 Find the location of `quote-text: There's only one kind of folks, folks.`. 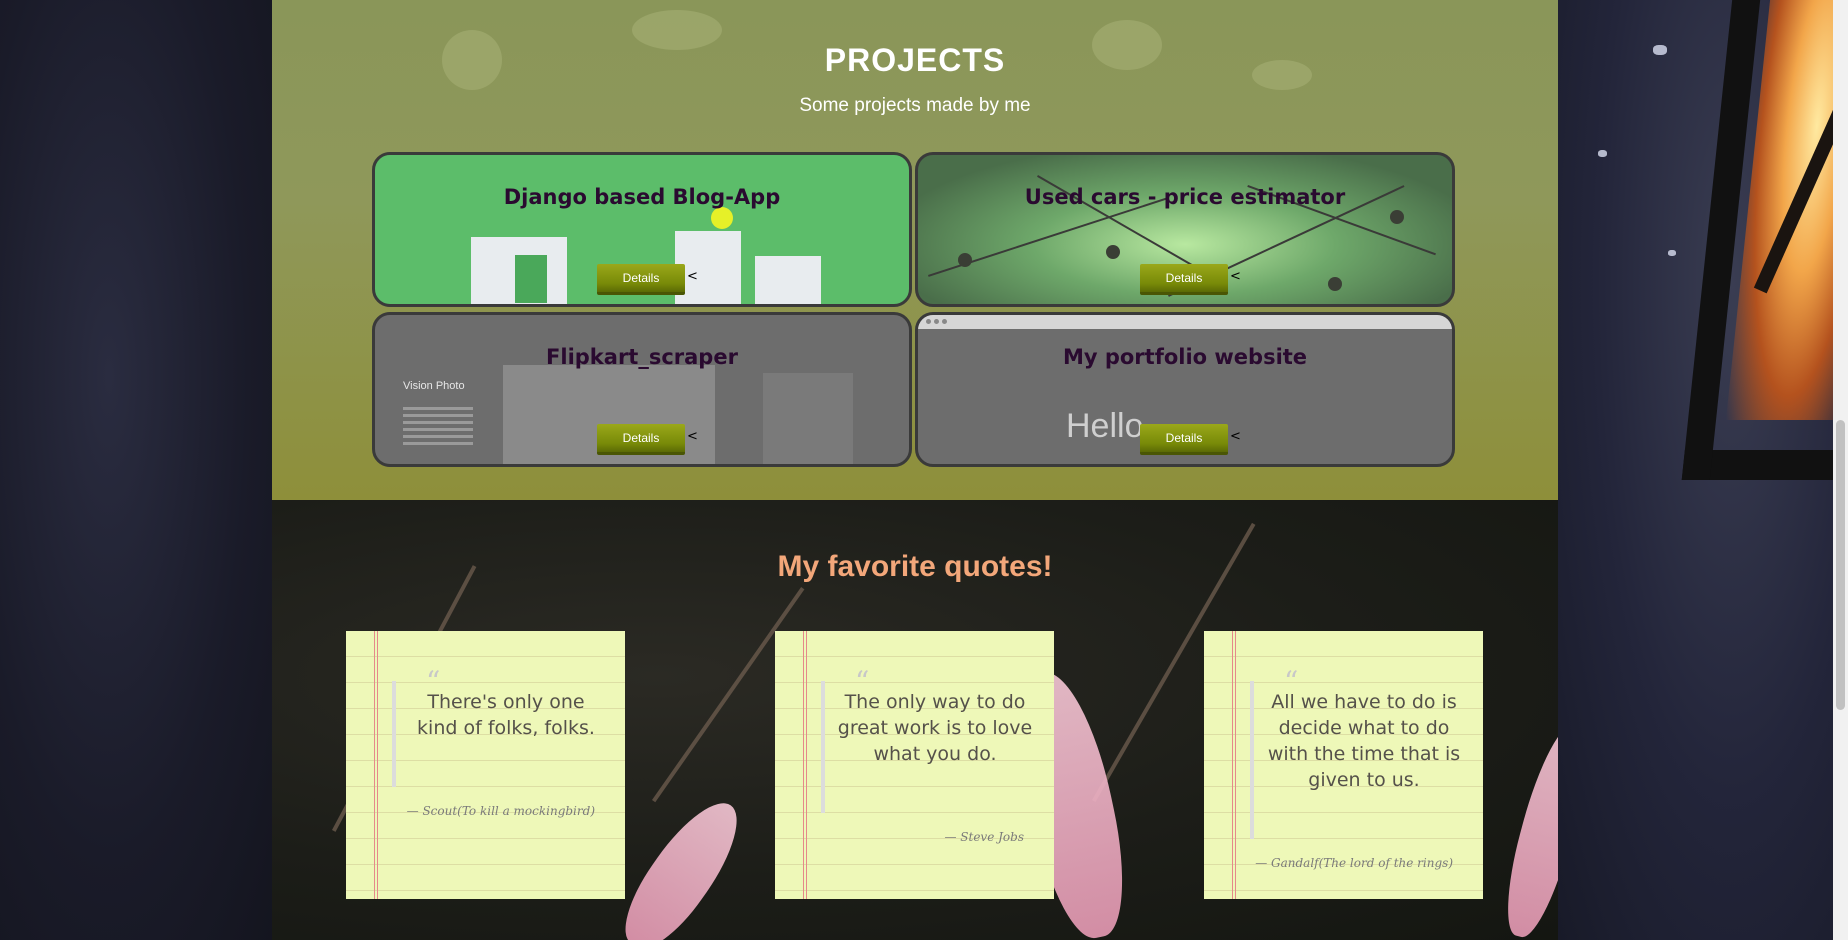

quote-text: There's only one kind of folks, folks. is located at coordinates (506, 715).